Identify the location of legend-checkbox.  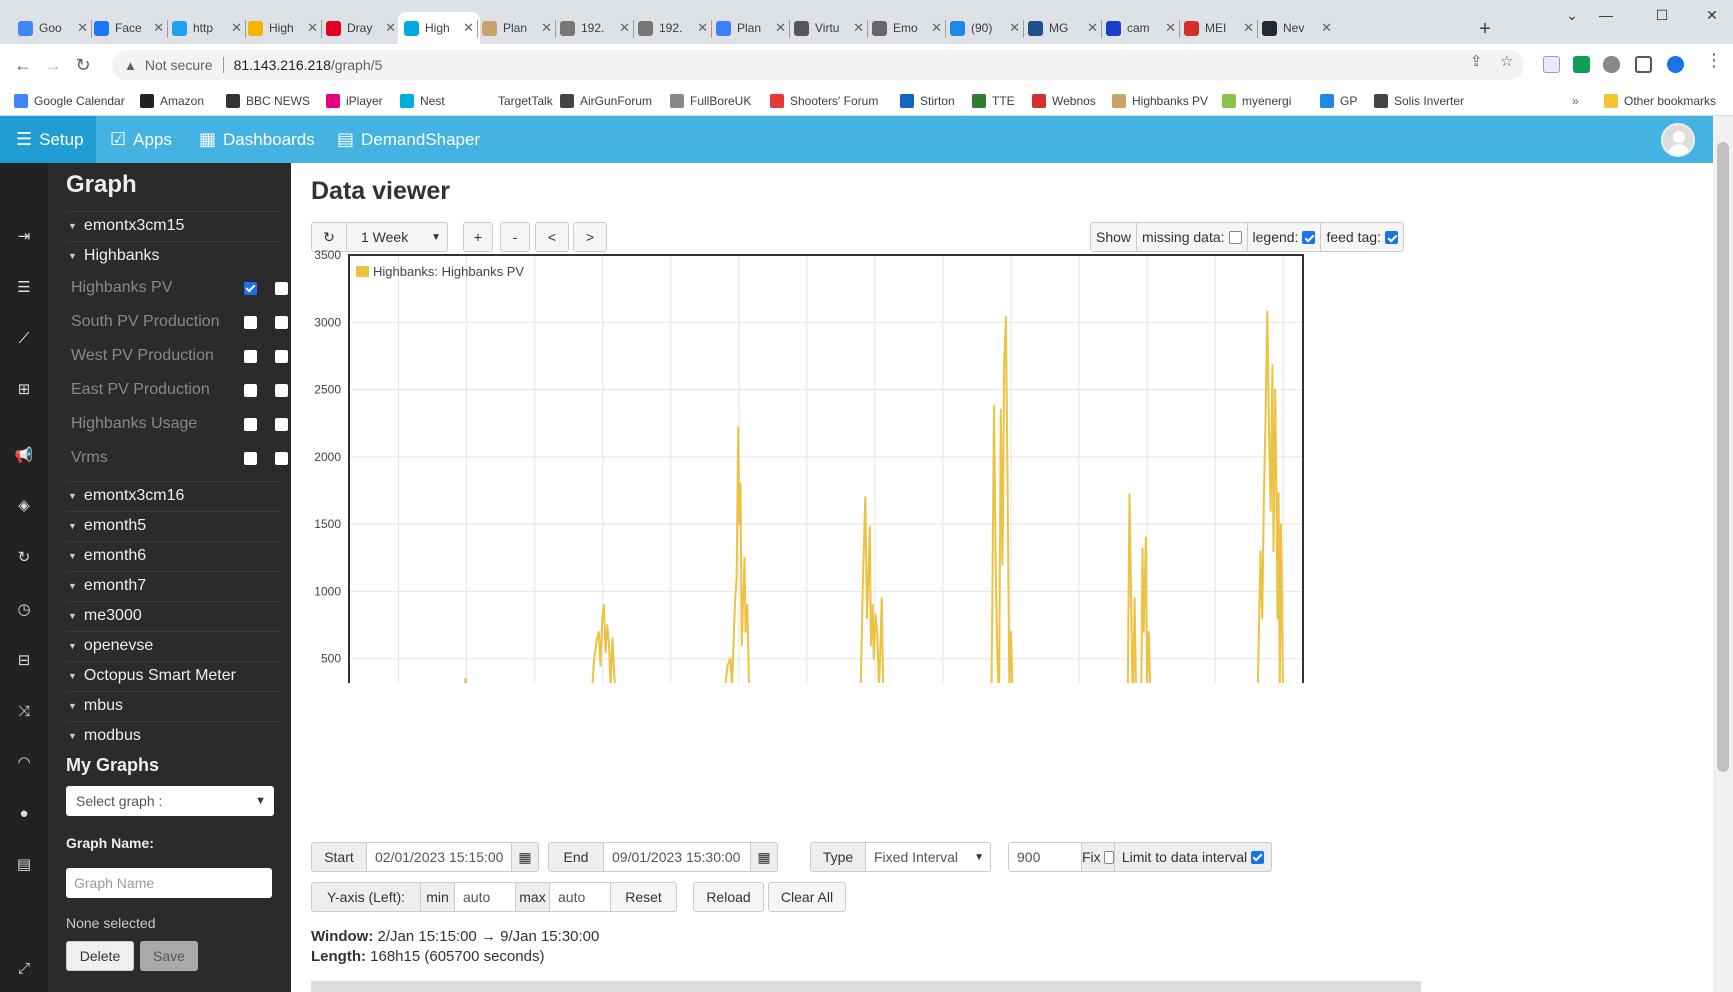
(1309, 237).